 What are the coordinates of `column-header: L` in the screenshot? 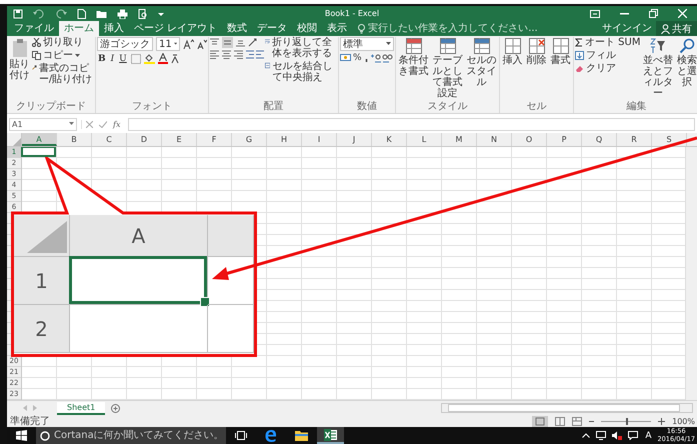 It's located at (424, 139).